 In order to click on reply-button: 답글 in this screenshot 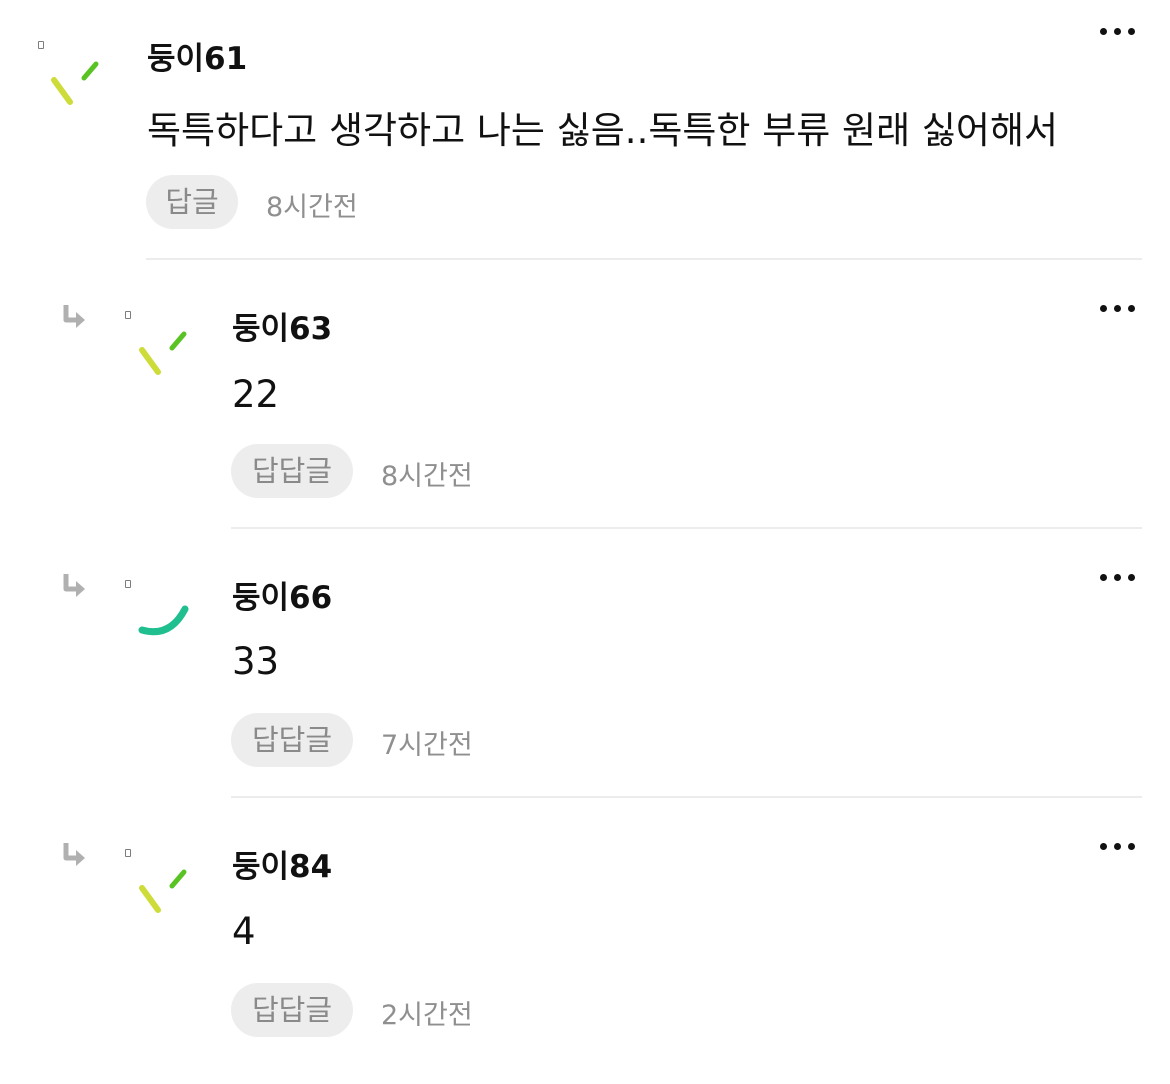, I will do `click(192, 202)`.